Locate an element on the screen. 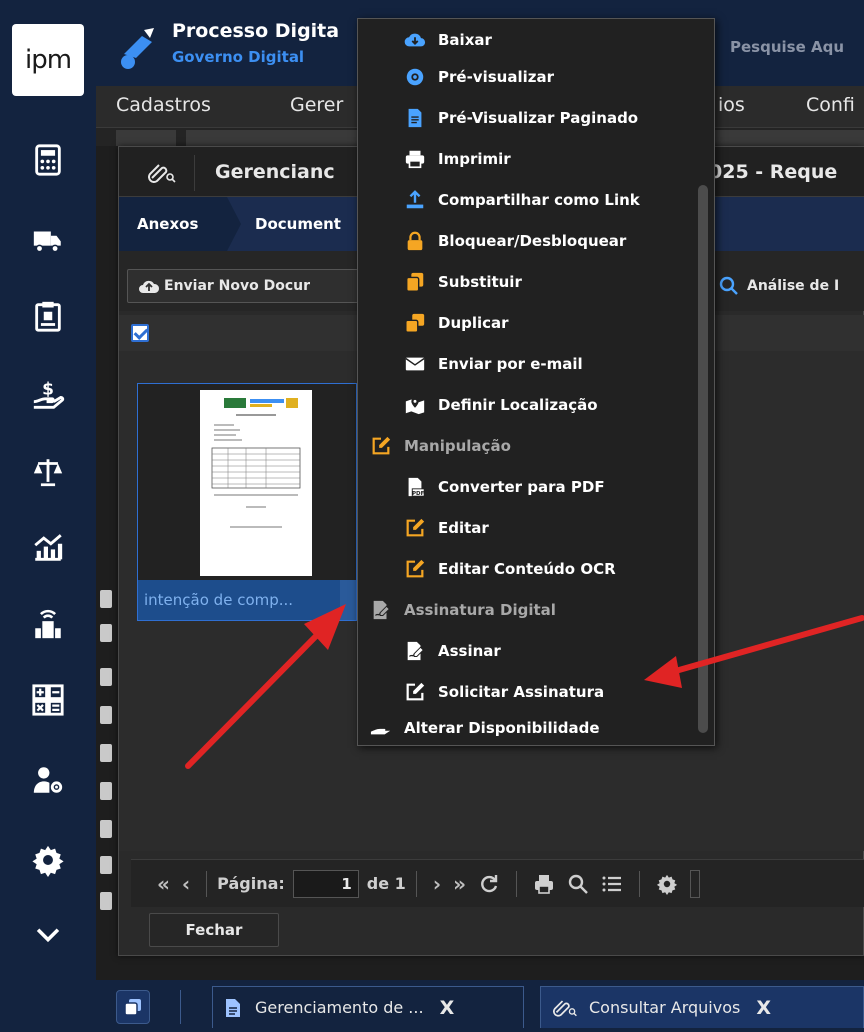  taskbar-tab-label: Consultar Arquivos is located at coordinates (665, 1007).